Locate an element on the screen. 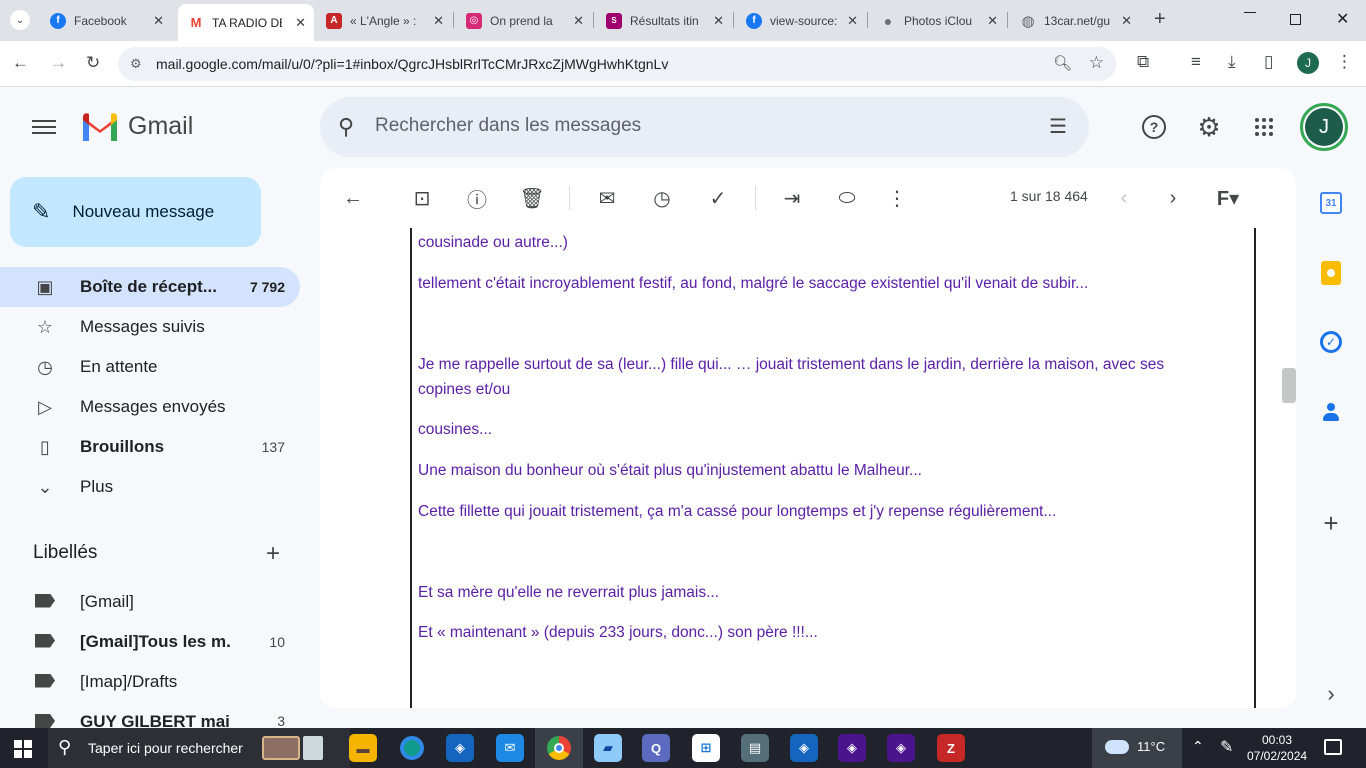  app-icon: ▤ is located at coordinates (755, 748).